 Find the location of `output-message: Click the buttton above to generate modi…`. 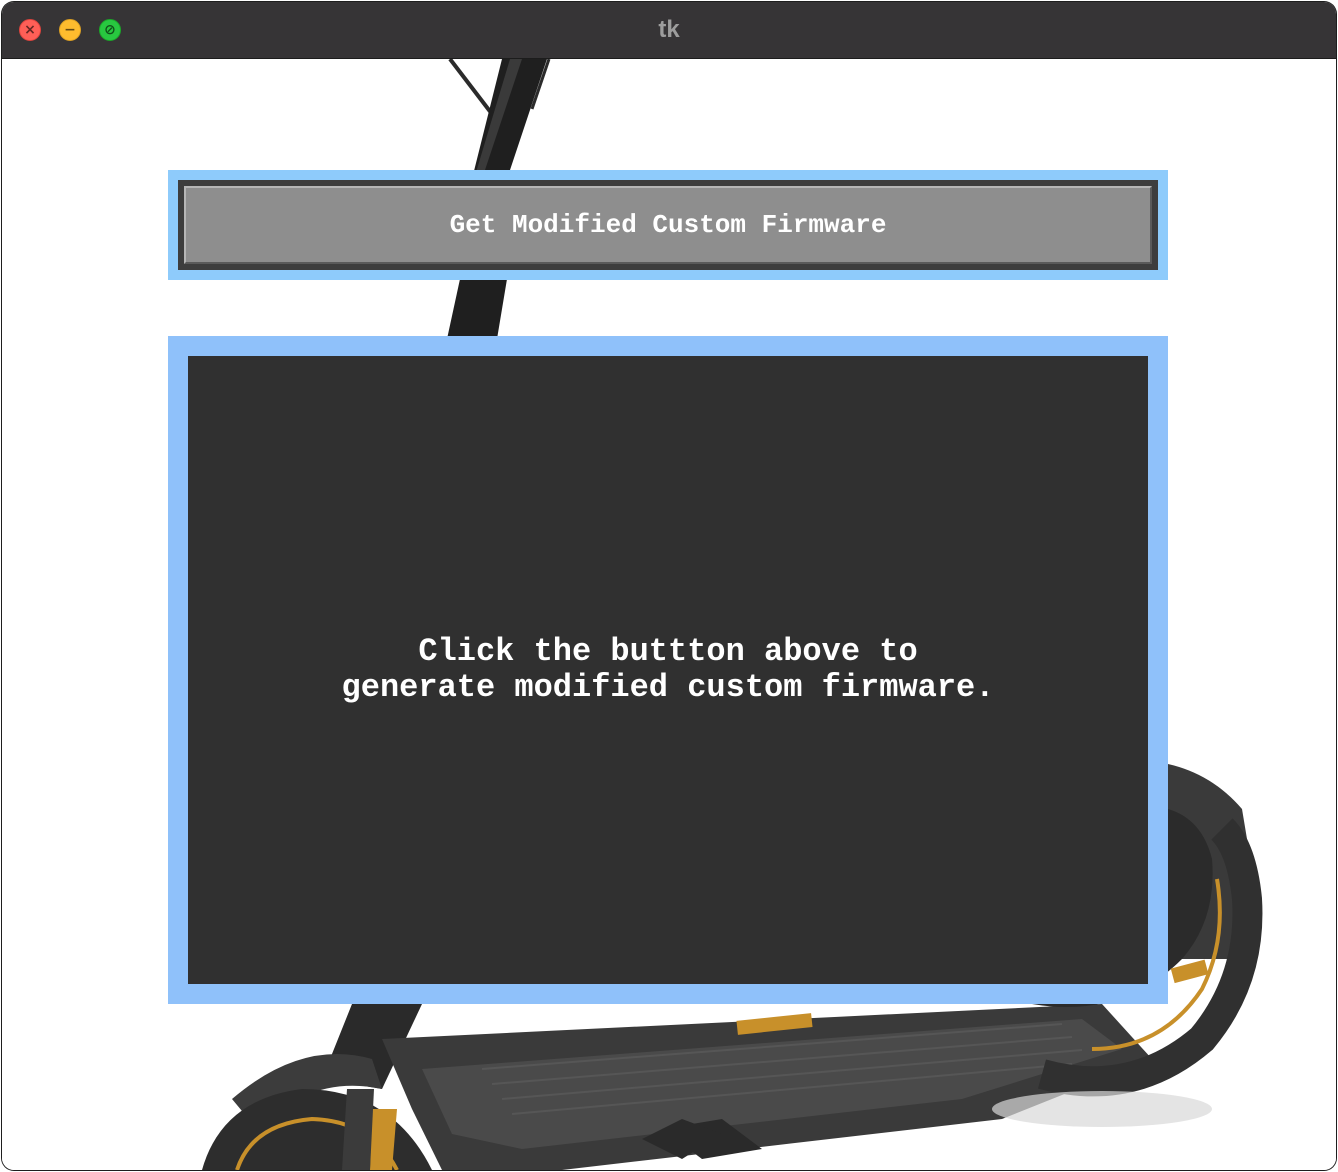

output-message: Click the buttton above to generate modi… is located at coordinates (668, 669).